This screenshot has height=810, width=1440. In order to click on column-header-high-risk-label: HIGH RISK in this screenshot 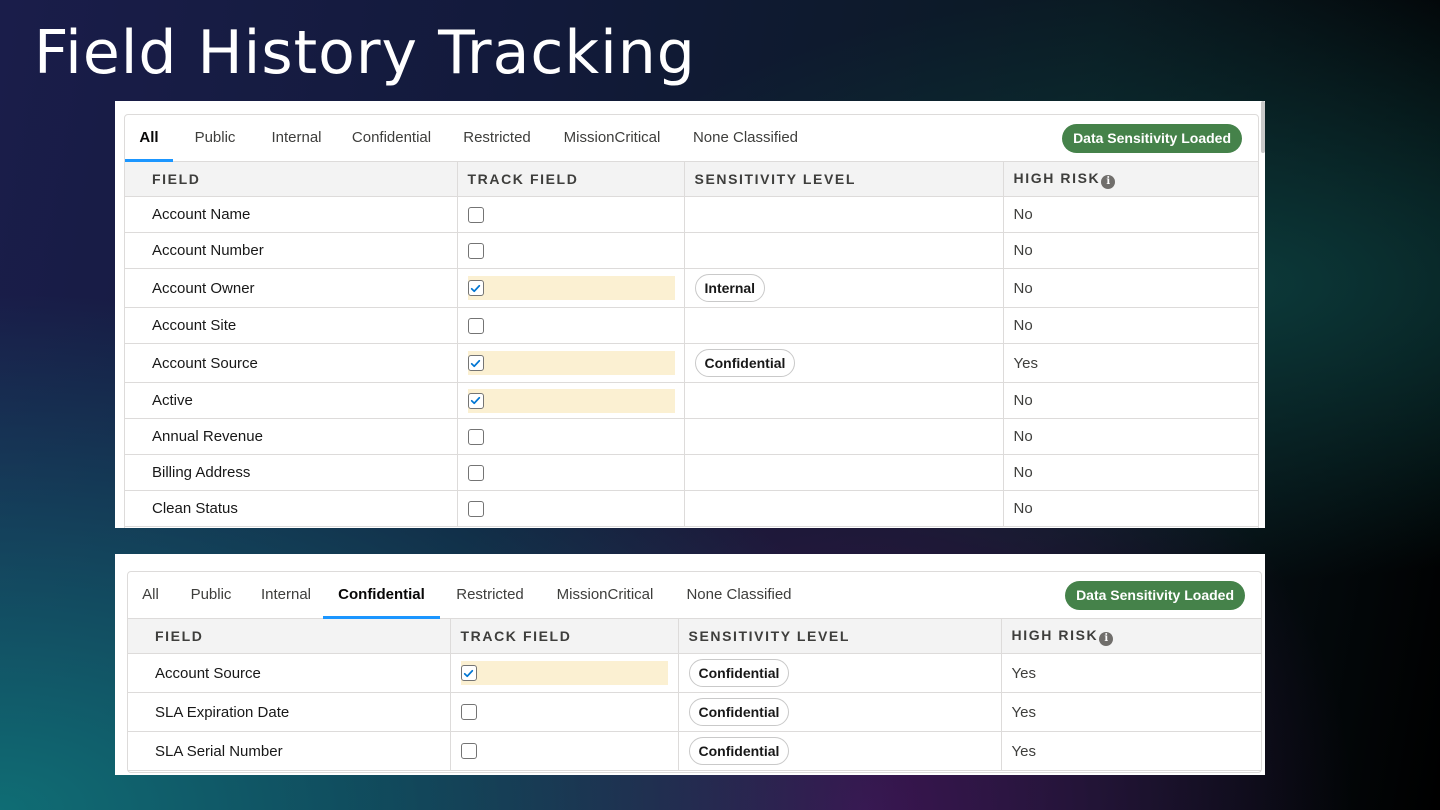, I will do `click(1057, 177)`.